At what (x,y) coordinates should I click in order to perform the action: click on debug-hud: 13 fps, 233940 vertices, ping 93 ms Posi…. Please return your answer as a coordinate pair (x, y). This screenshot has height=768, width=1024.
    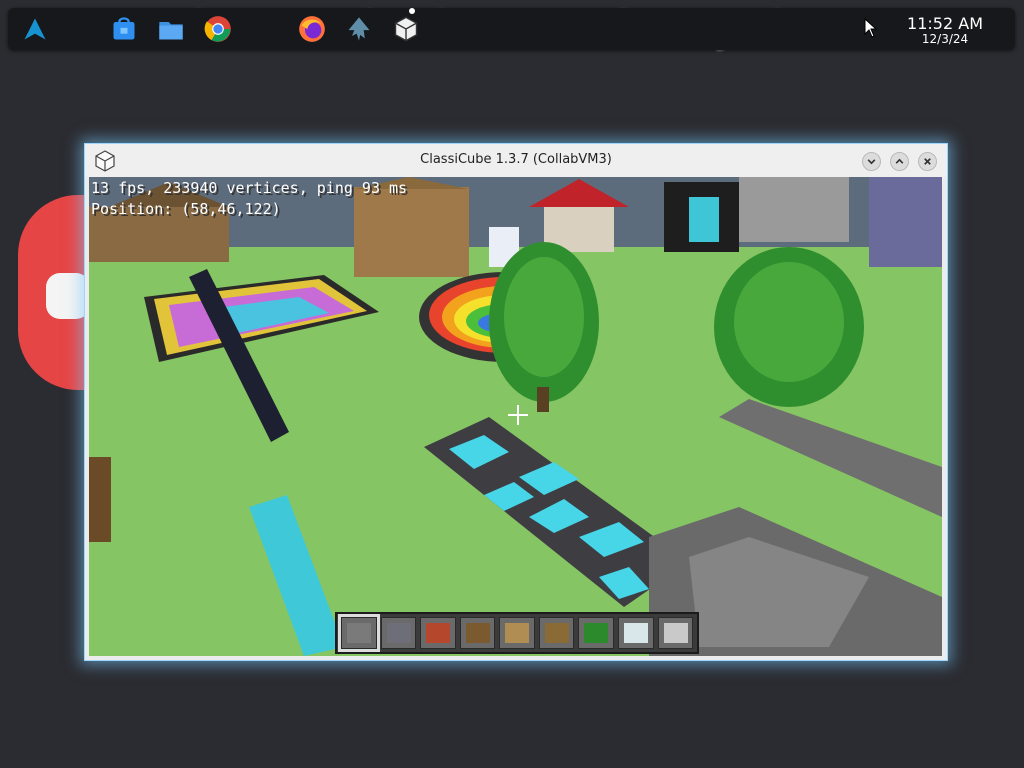
    Looking at the image, I should click on (249, 199).